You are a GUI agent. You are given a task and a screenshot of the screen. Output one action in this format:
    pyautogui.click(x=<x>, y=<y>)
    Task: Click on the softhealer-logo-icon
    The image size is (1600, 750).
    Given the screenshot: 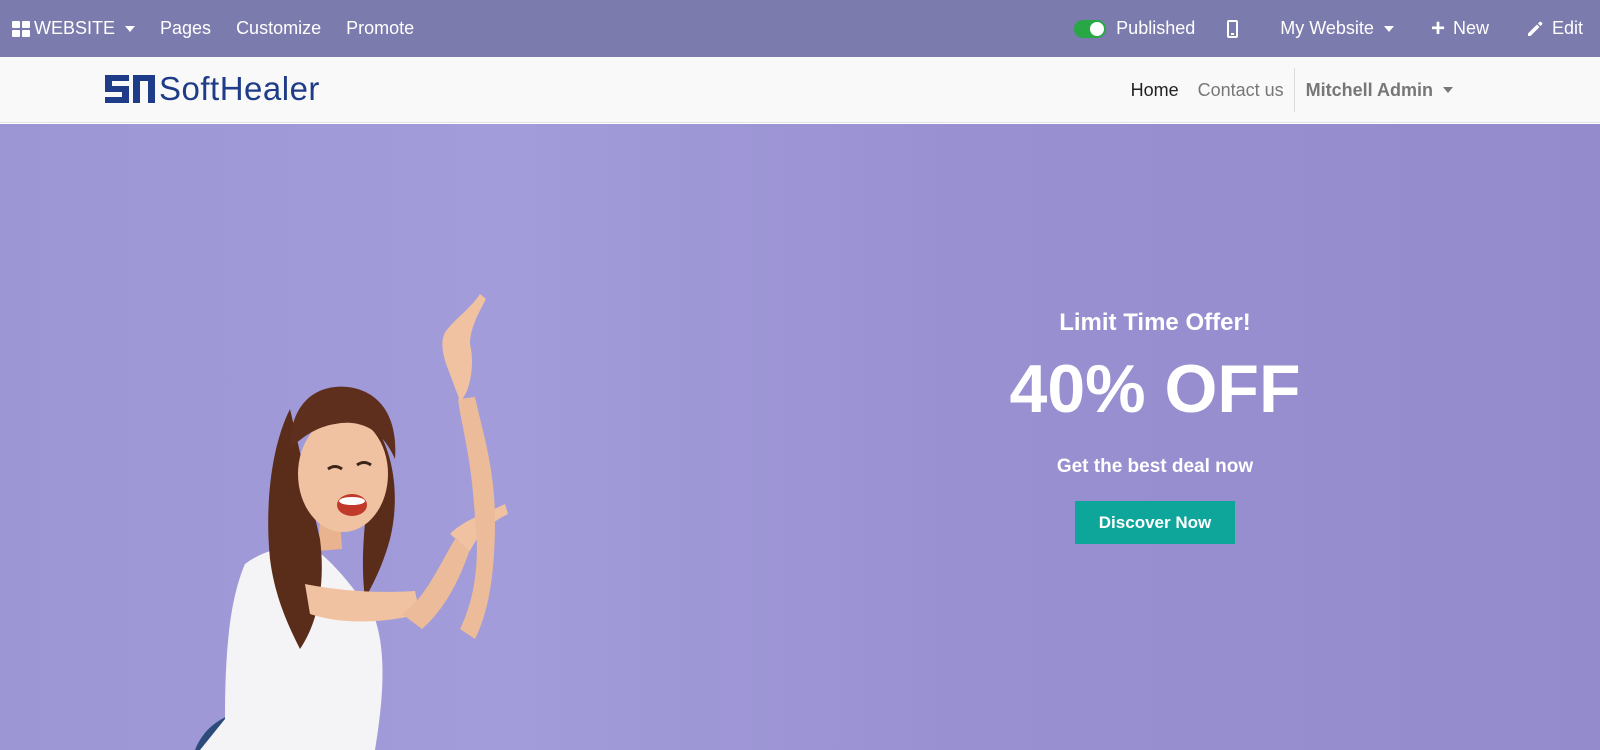 What is the action you would take?
    pyautogui.click(x=130, y=89)
    